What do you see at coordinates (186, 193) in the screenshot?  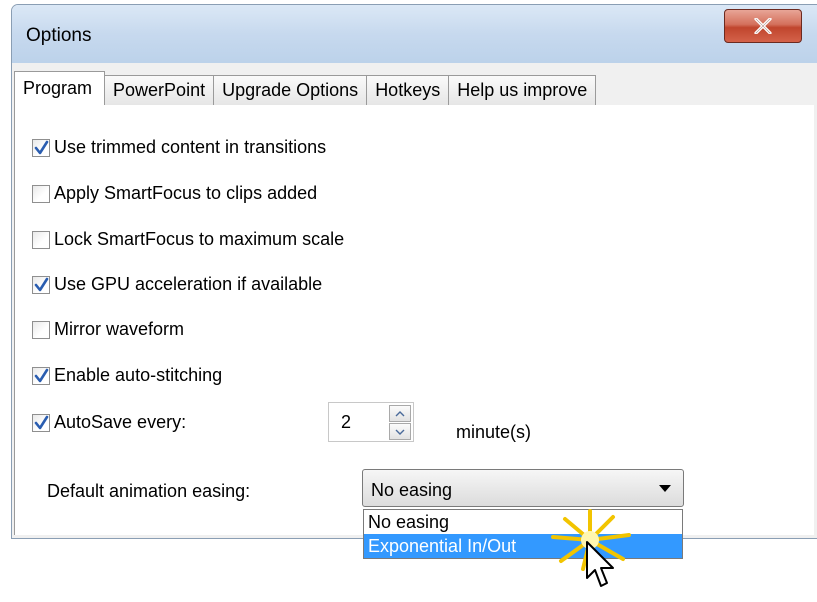 I see `option-label: Apply SmartFocus to clips added` at bounding box center [186, 193].